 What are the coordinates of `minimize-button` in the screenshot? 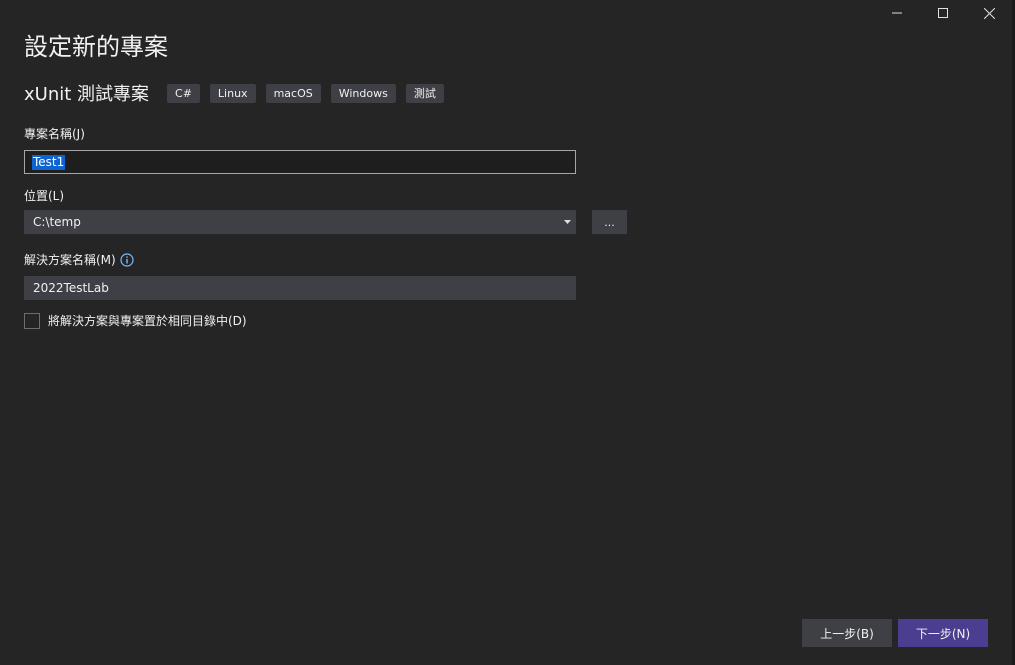 It's located at (897, 13).